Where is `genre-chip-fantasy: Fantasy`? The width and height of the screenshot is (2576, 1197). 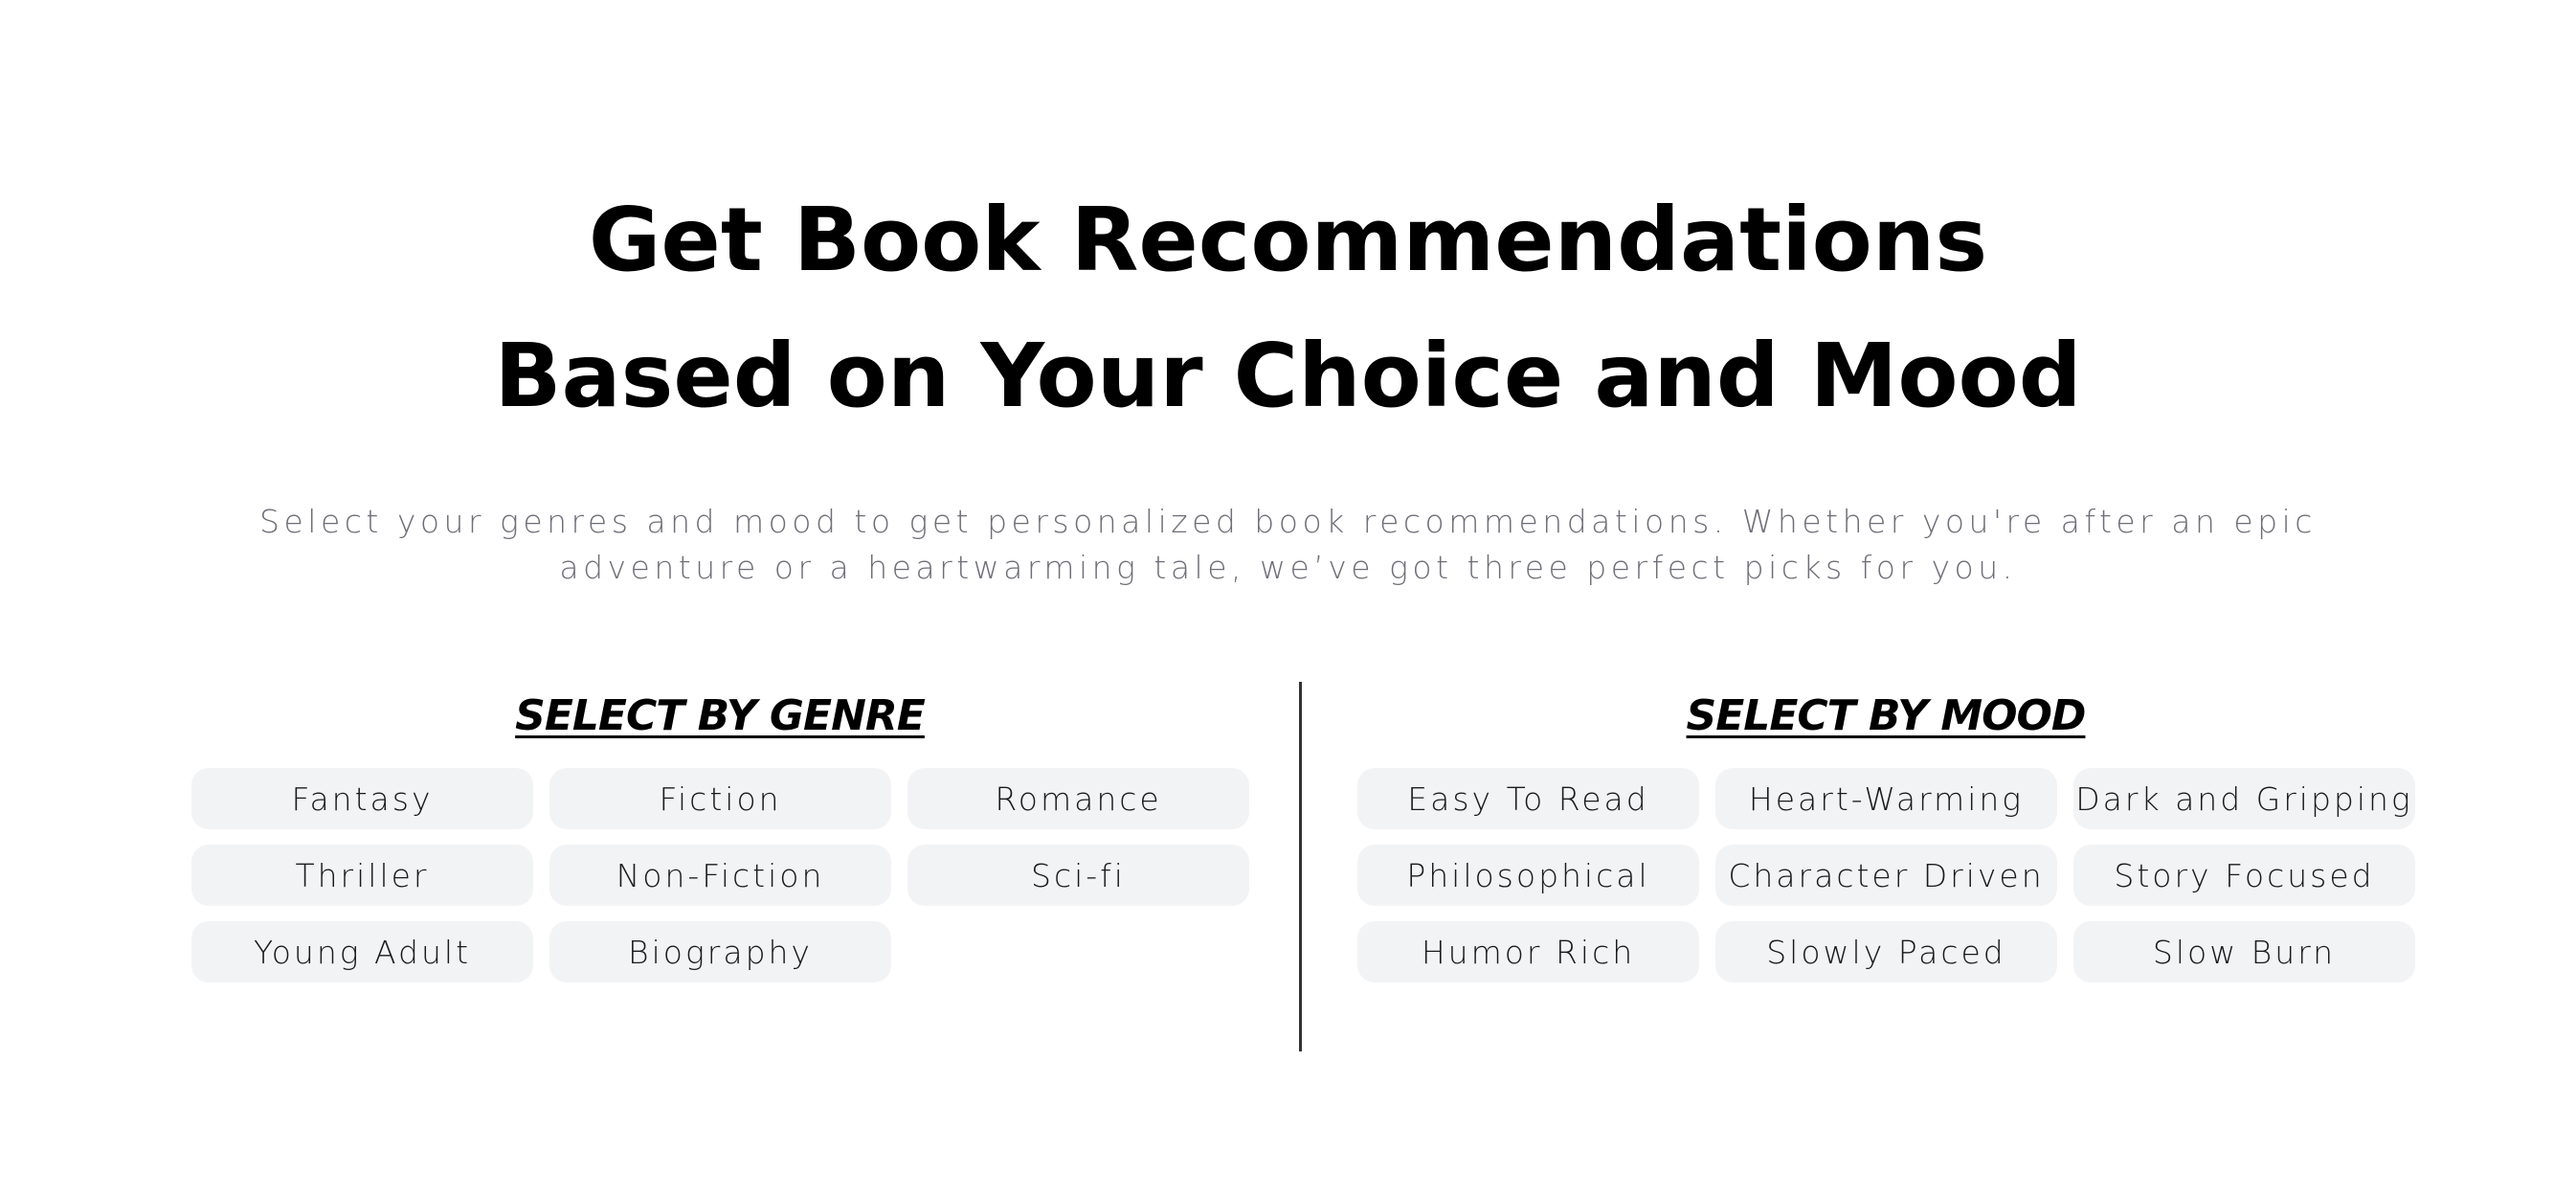
genre-chip-fantasy: Fantasy is located at coordinates (362, 799).